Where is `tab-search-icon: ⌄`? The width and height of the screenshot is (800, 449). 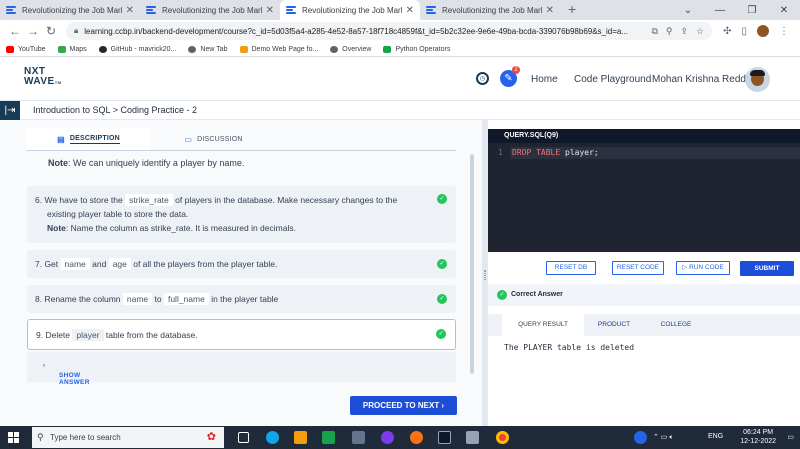
tab-search-icon: ⌄ is located at coordinates (688, 10).